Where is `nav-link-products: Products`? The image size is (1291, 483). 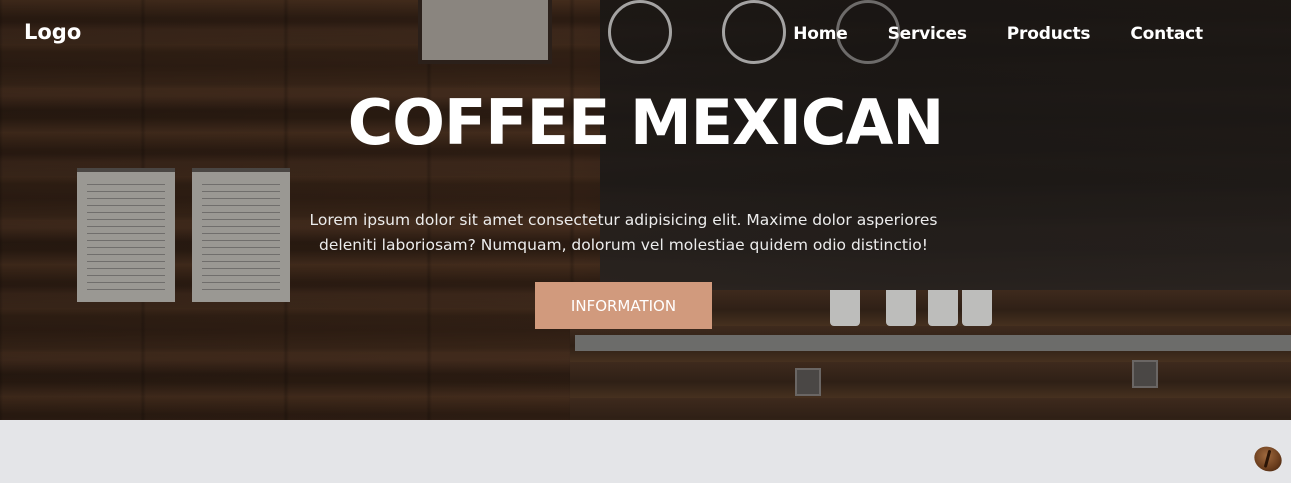
nav-link-products: Products is located at coordinates (1049, 34).